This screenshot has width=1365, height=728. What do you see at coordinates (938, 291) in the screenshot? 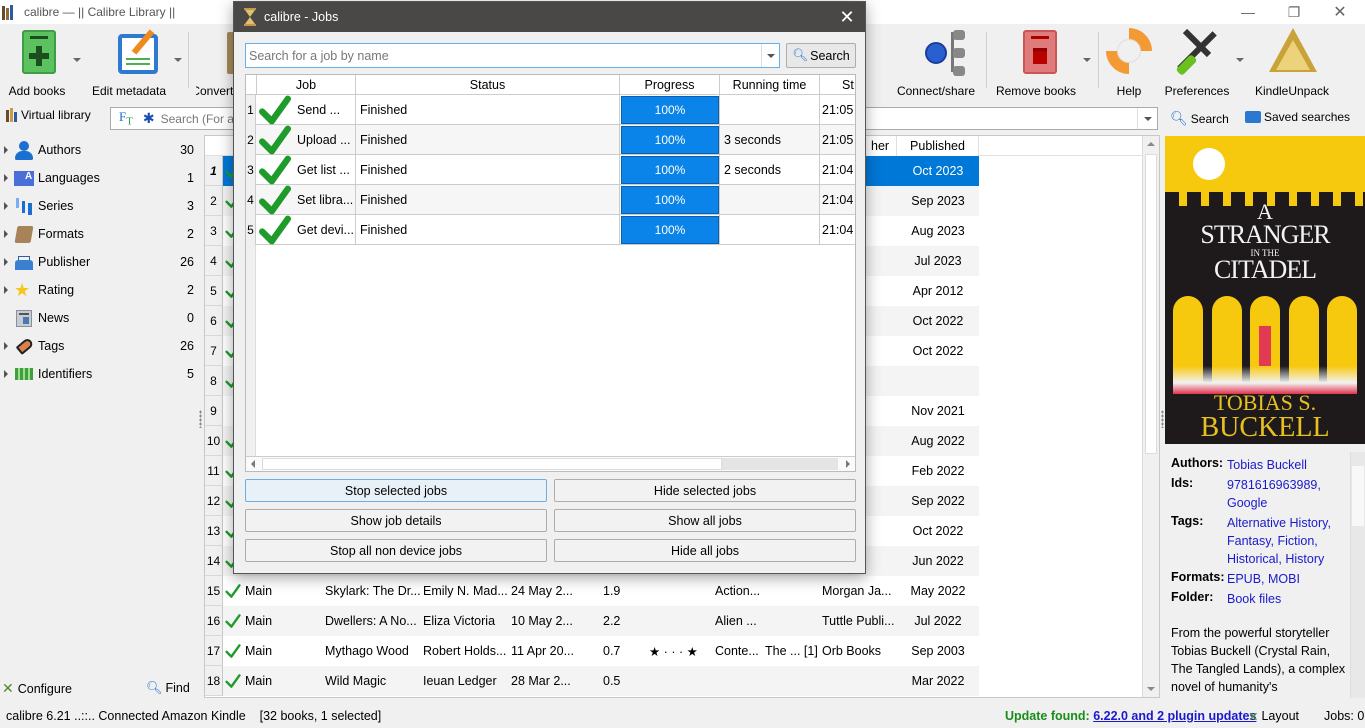
I see `book-cell-published: Apr 2012` at bounding box center [938, 291].